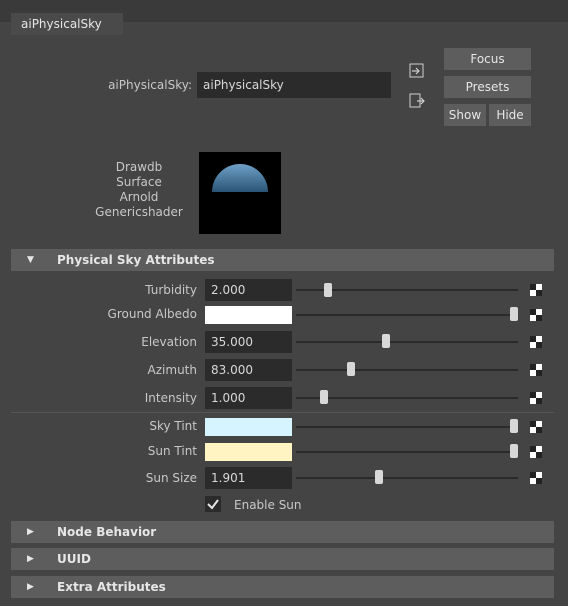  I want to click on sky-dome-preview, so click(240, 178).